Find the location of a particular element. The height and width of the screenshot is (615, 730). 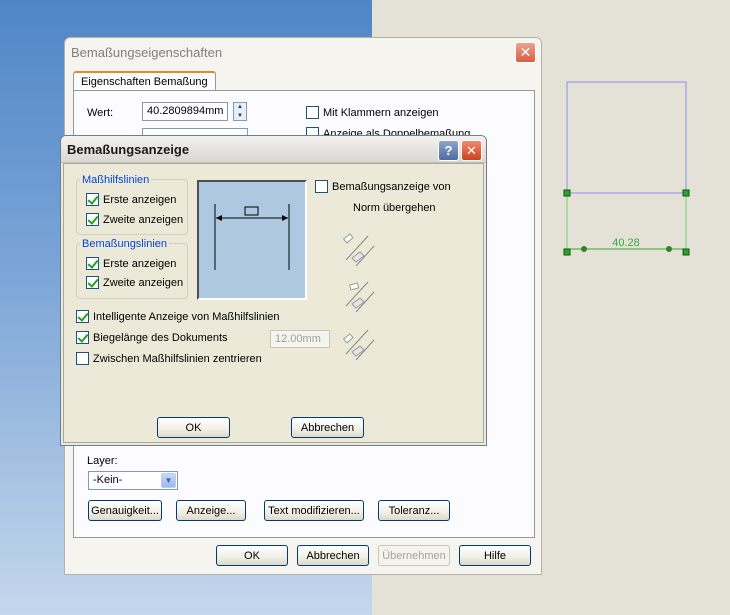

dimension-value-label: 40.28 is located at coordinates (626, 243).